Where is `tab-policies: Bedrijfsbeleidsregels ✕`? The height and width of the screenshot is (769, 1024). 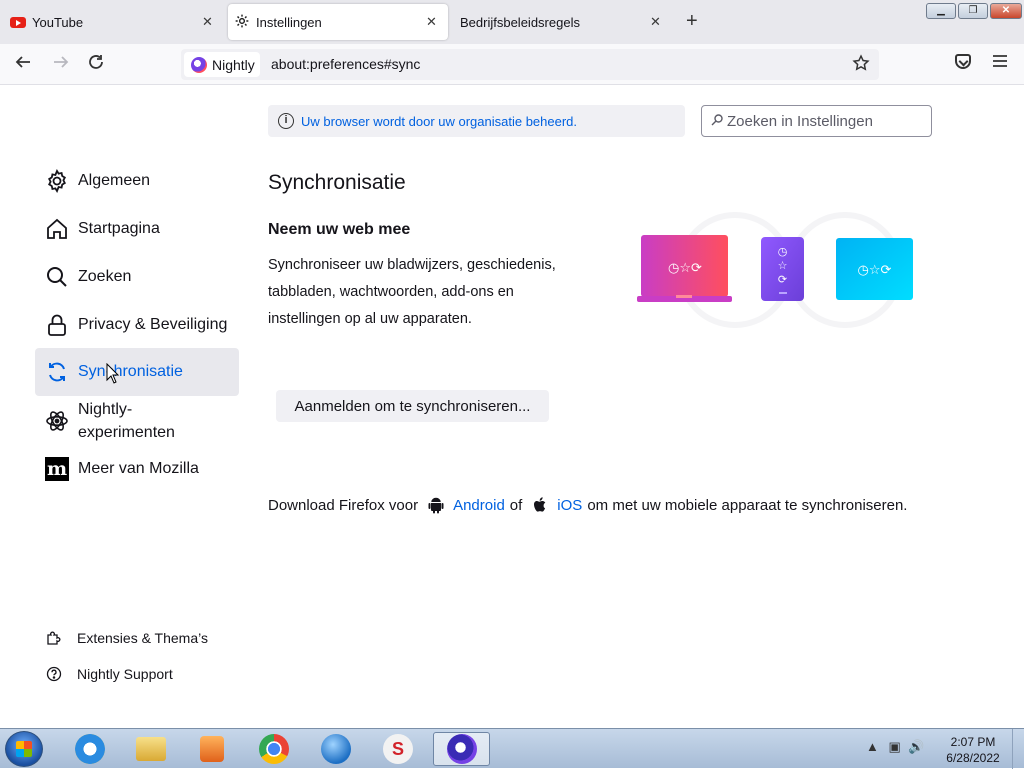 tab-policies: Bedrijfsbeleidsregels ✕ is located at coordinates (561, 22).